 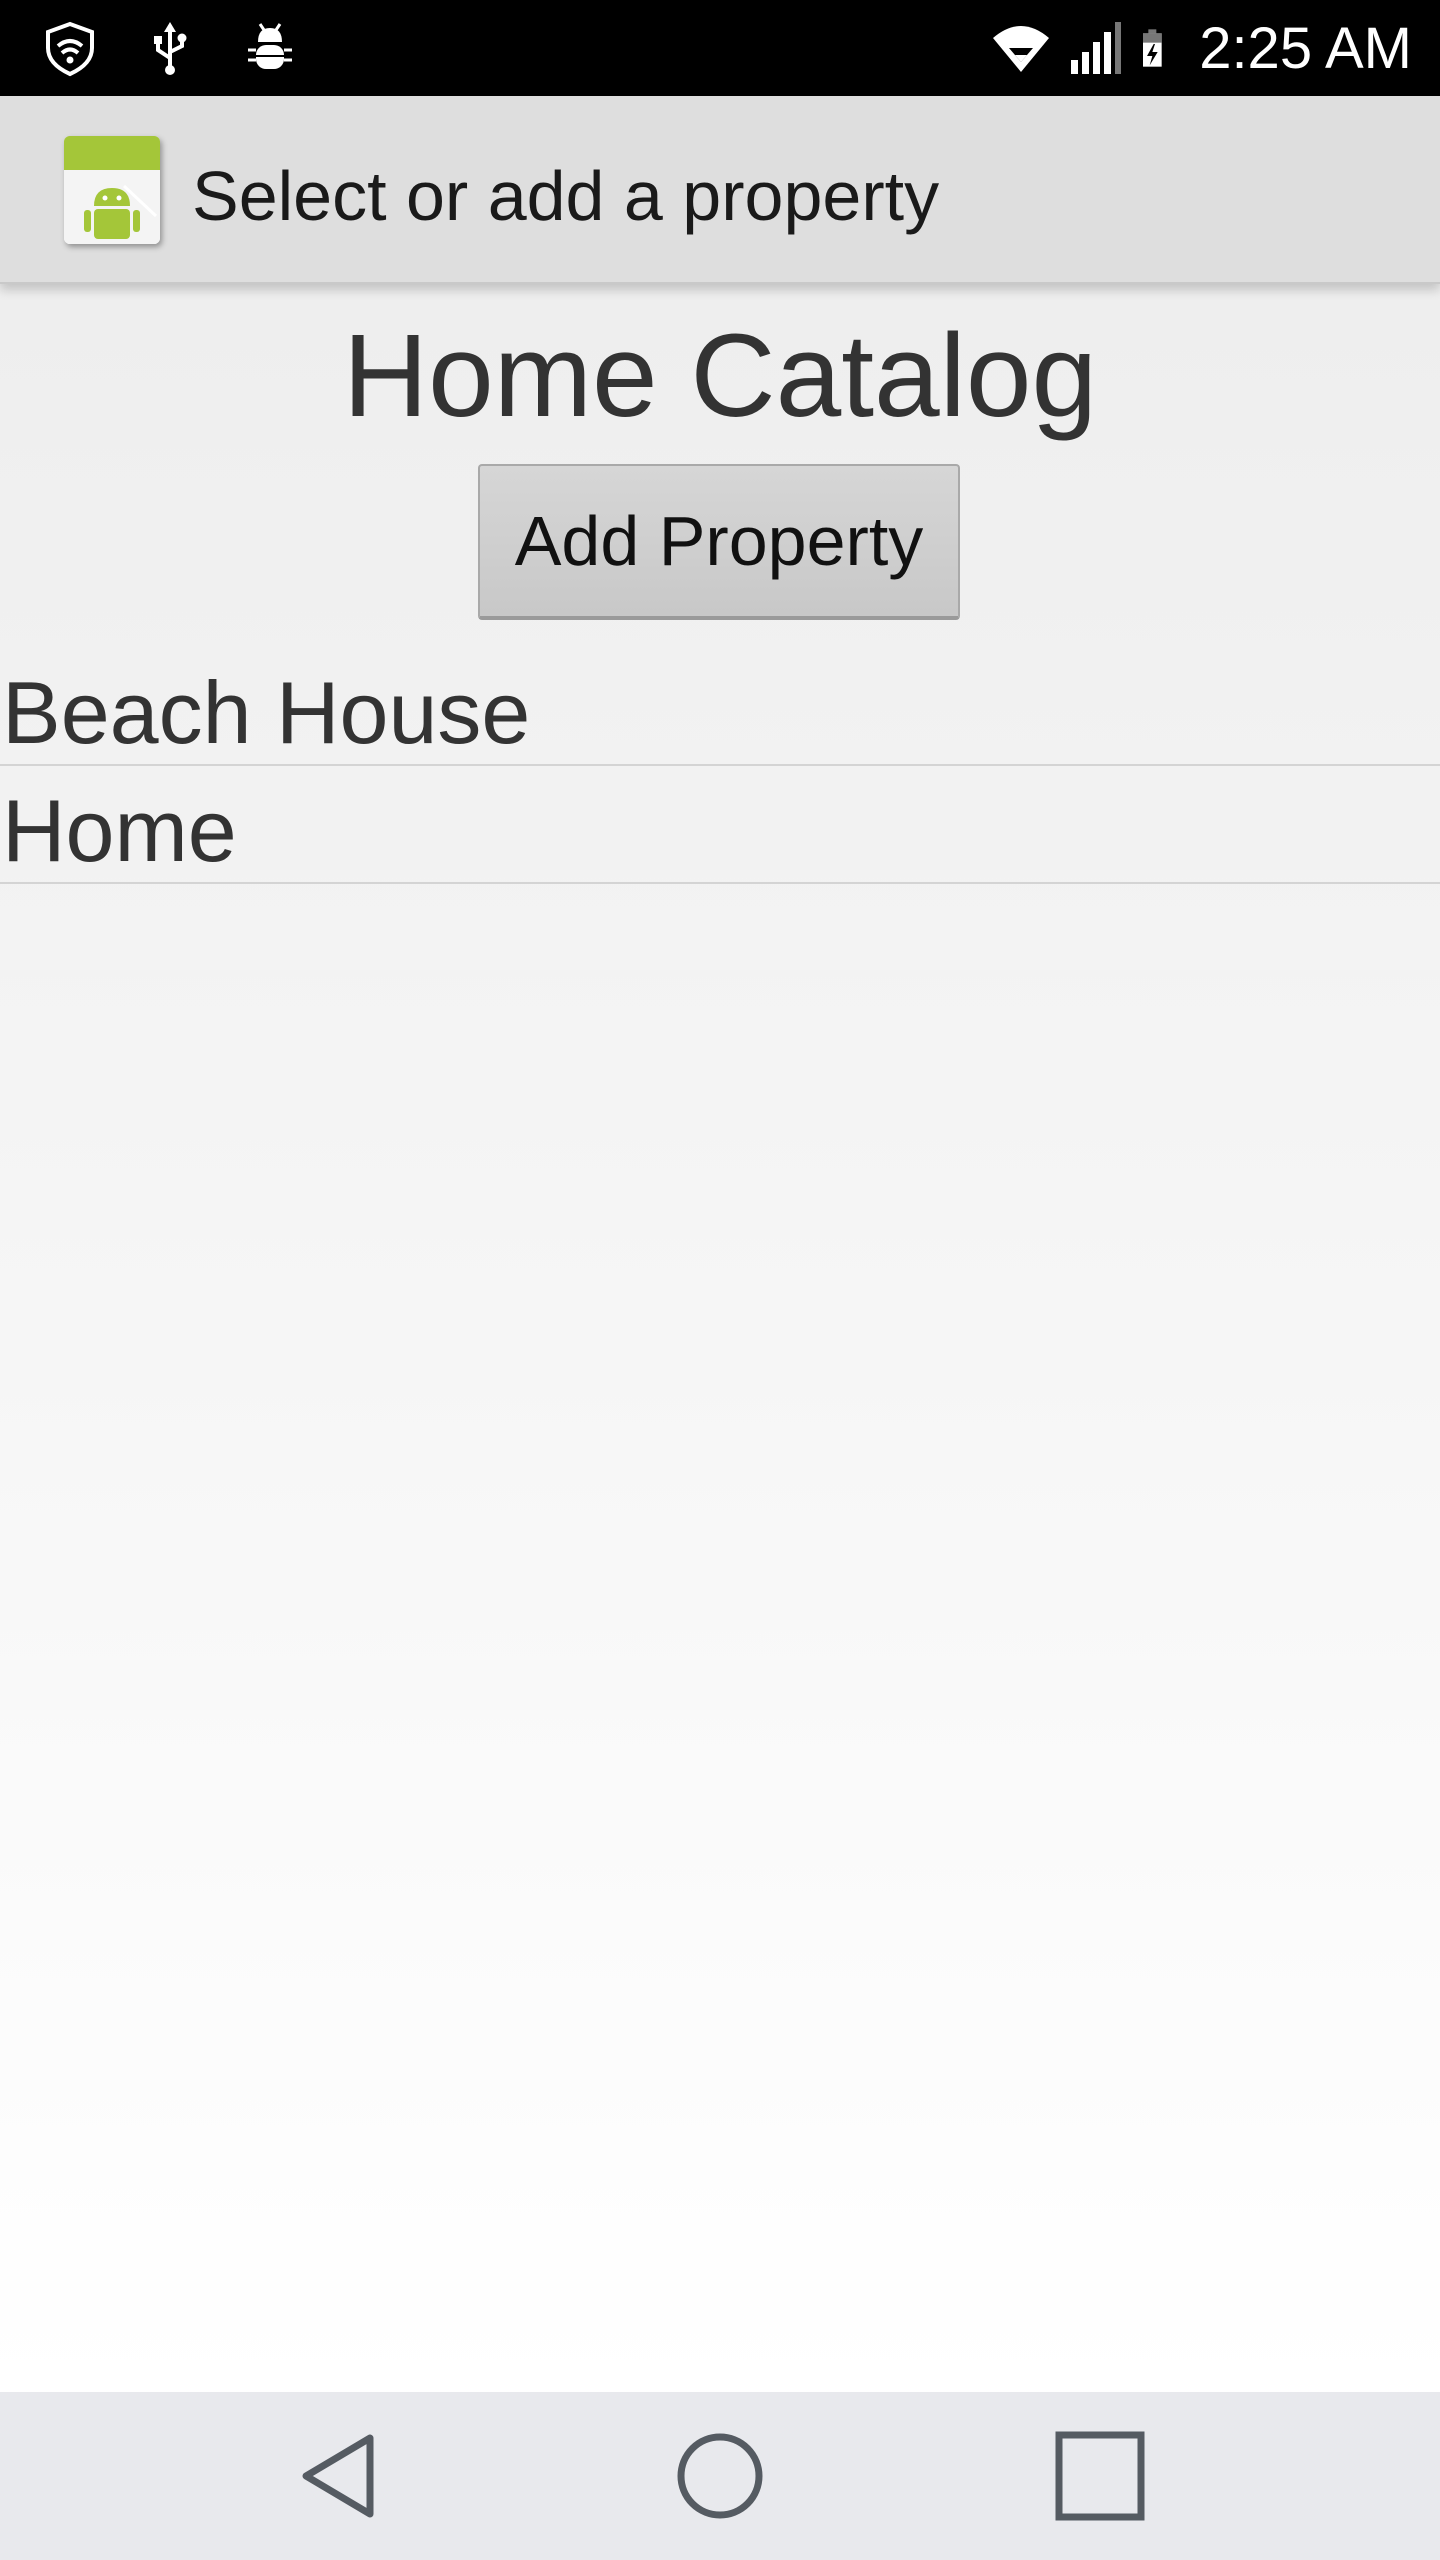 I want to click on list-item-beach-house: Beach House, so click(x=720, y=707).